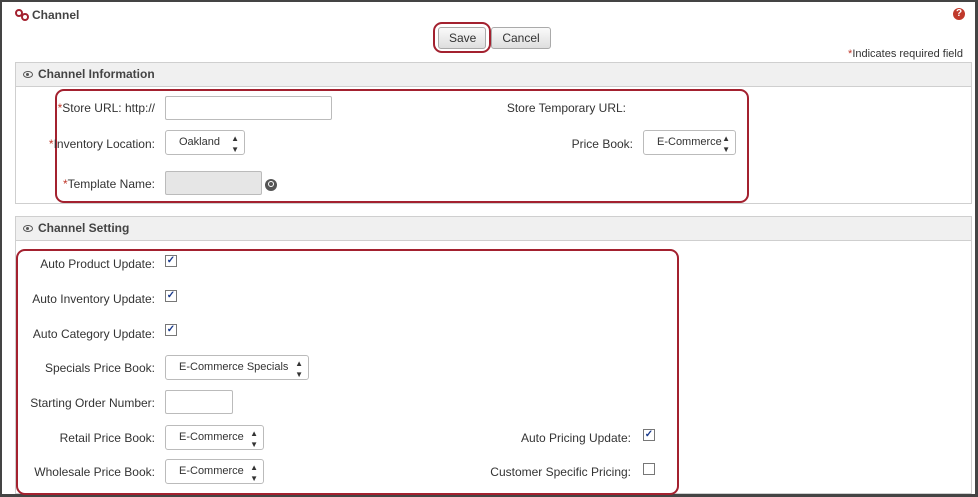  I want to click on store-url-input, so click(248, 108).